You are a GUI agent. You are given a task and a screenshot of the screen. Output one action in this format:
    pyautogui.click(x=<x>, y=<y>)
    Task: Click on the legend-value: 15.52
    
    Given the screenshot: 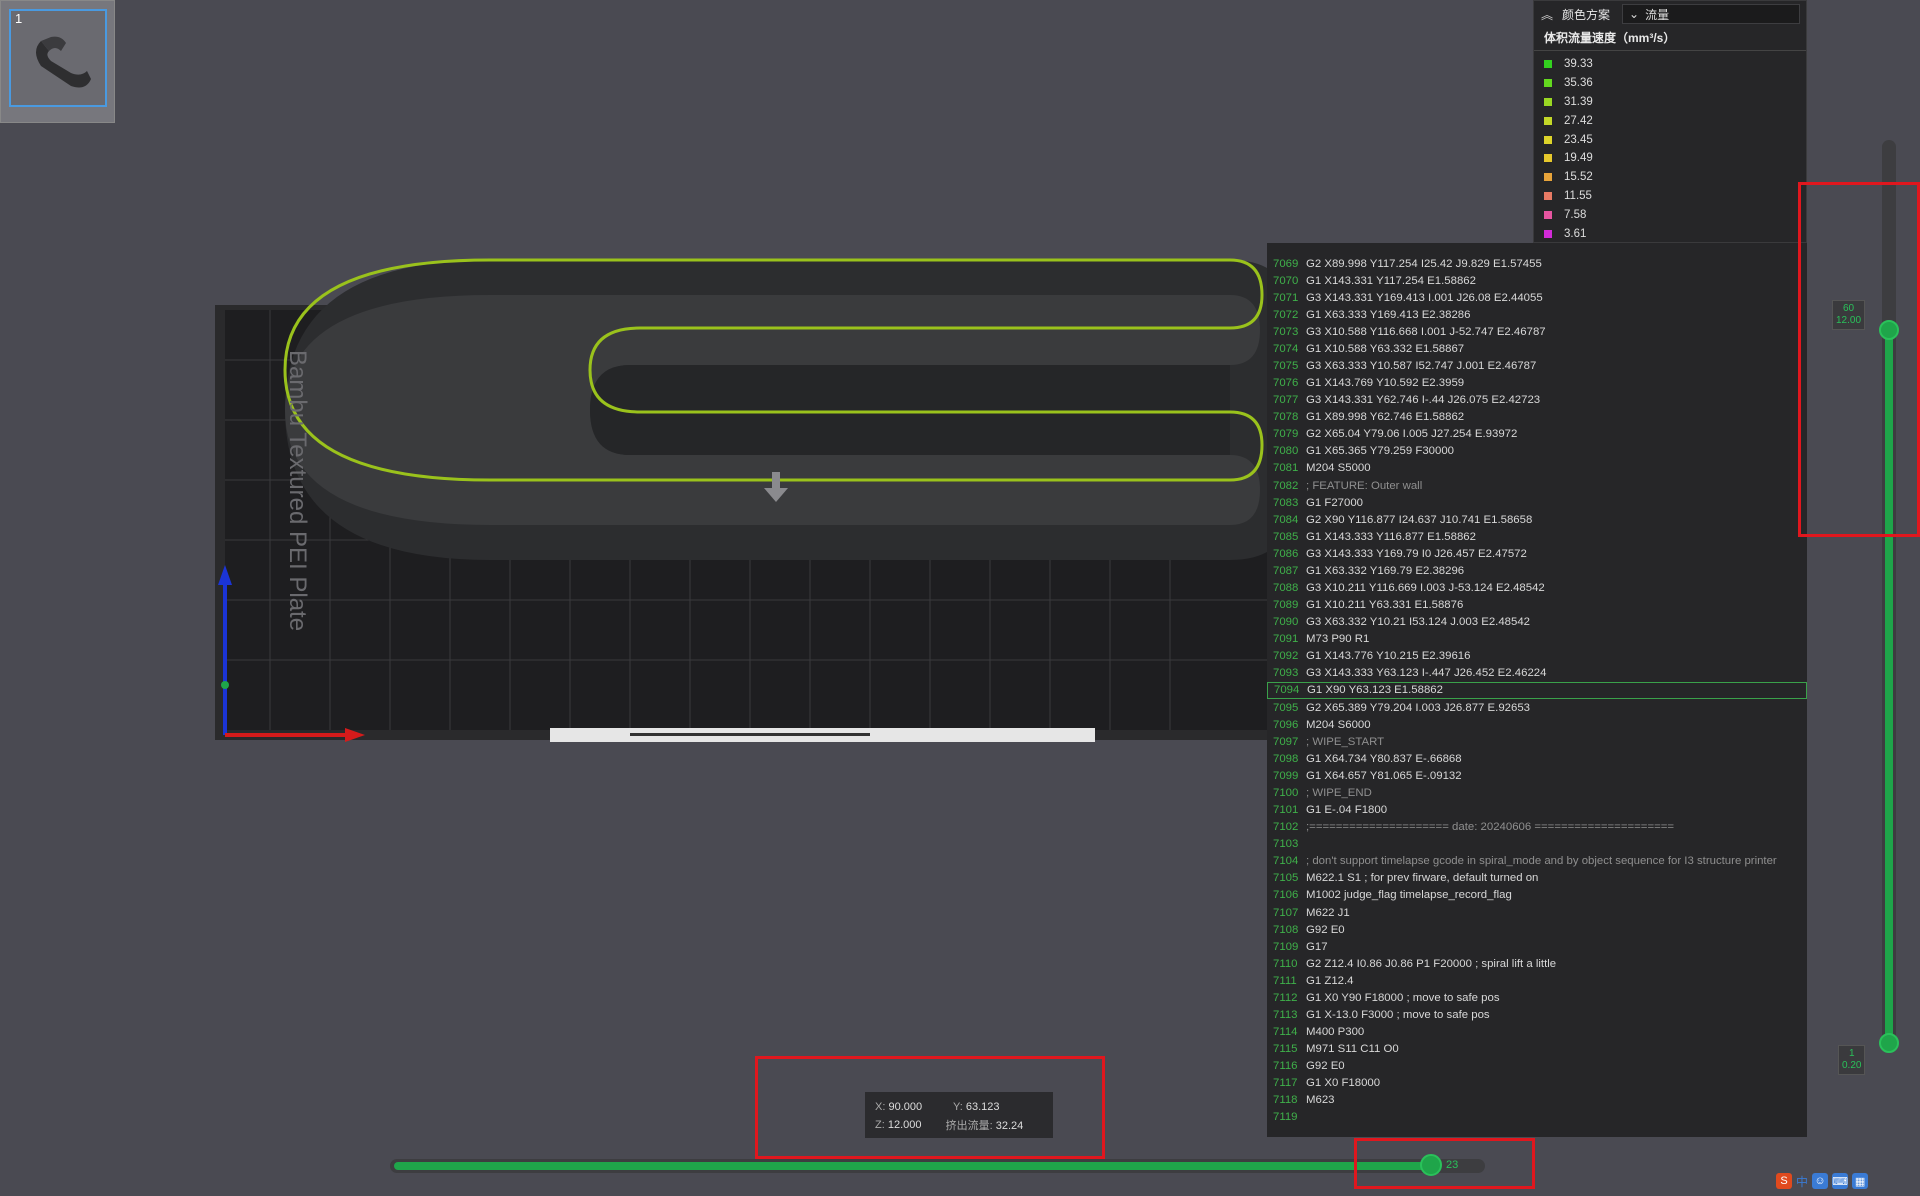 What is the action you would take?
    pyautogui.click(x=1578, y=177)
    